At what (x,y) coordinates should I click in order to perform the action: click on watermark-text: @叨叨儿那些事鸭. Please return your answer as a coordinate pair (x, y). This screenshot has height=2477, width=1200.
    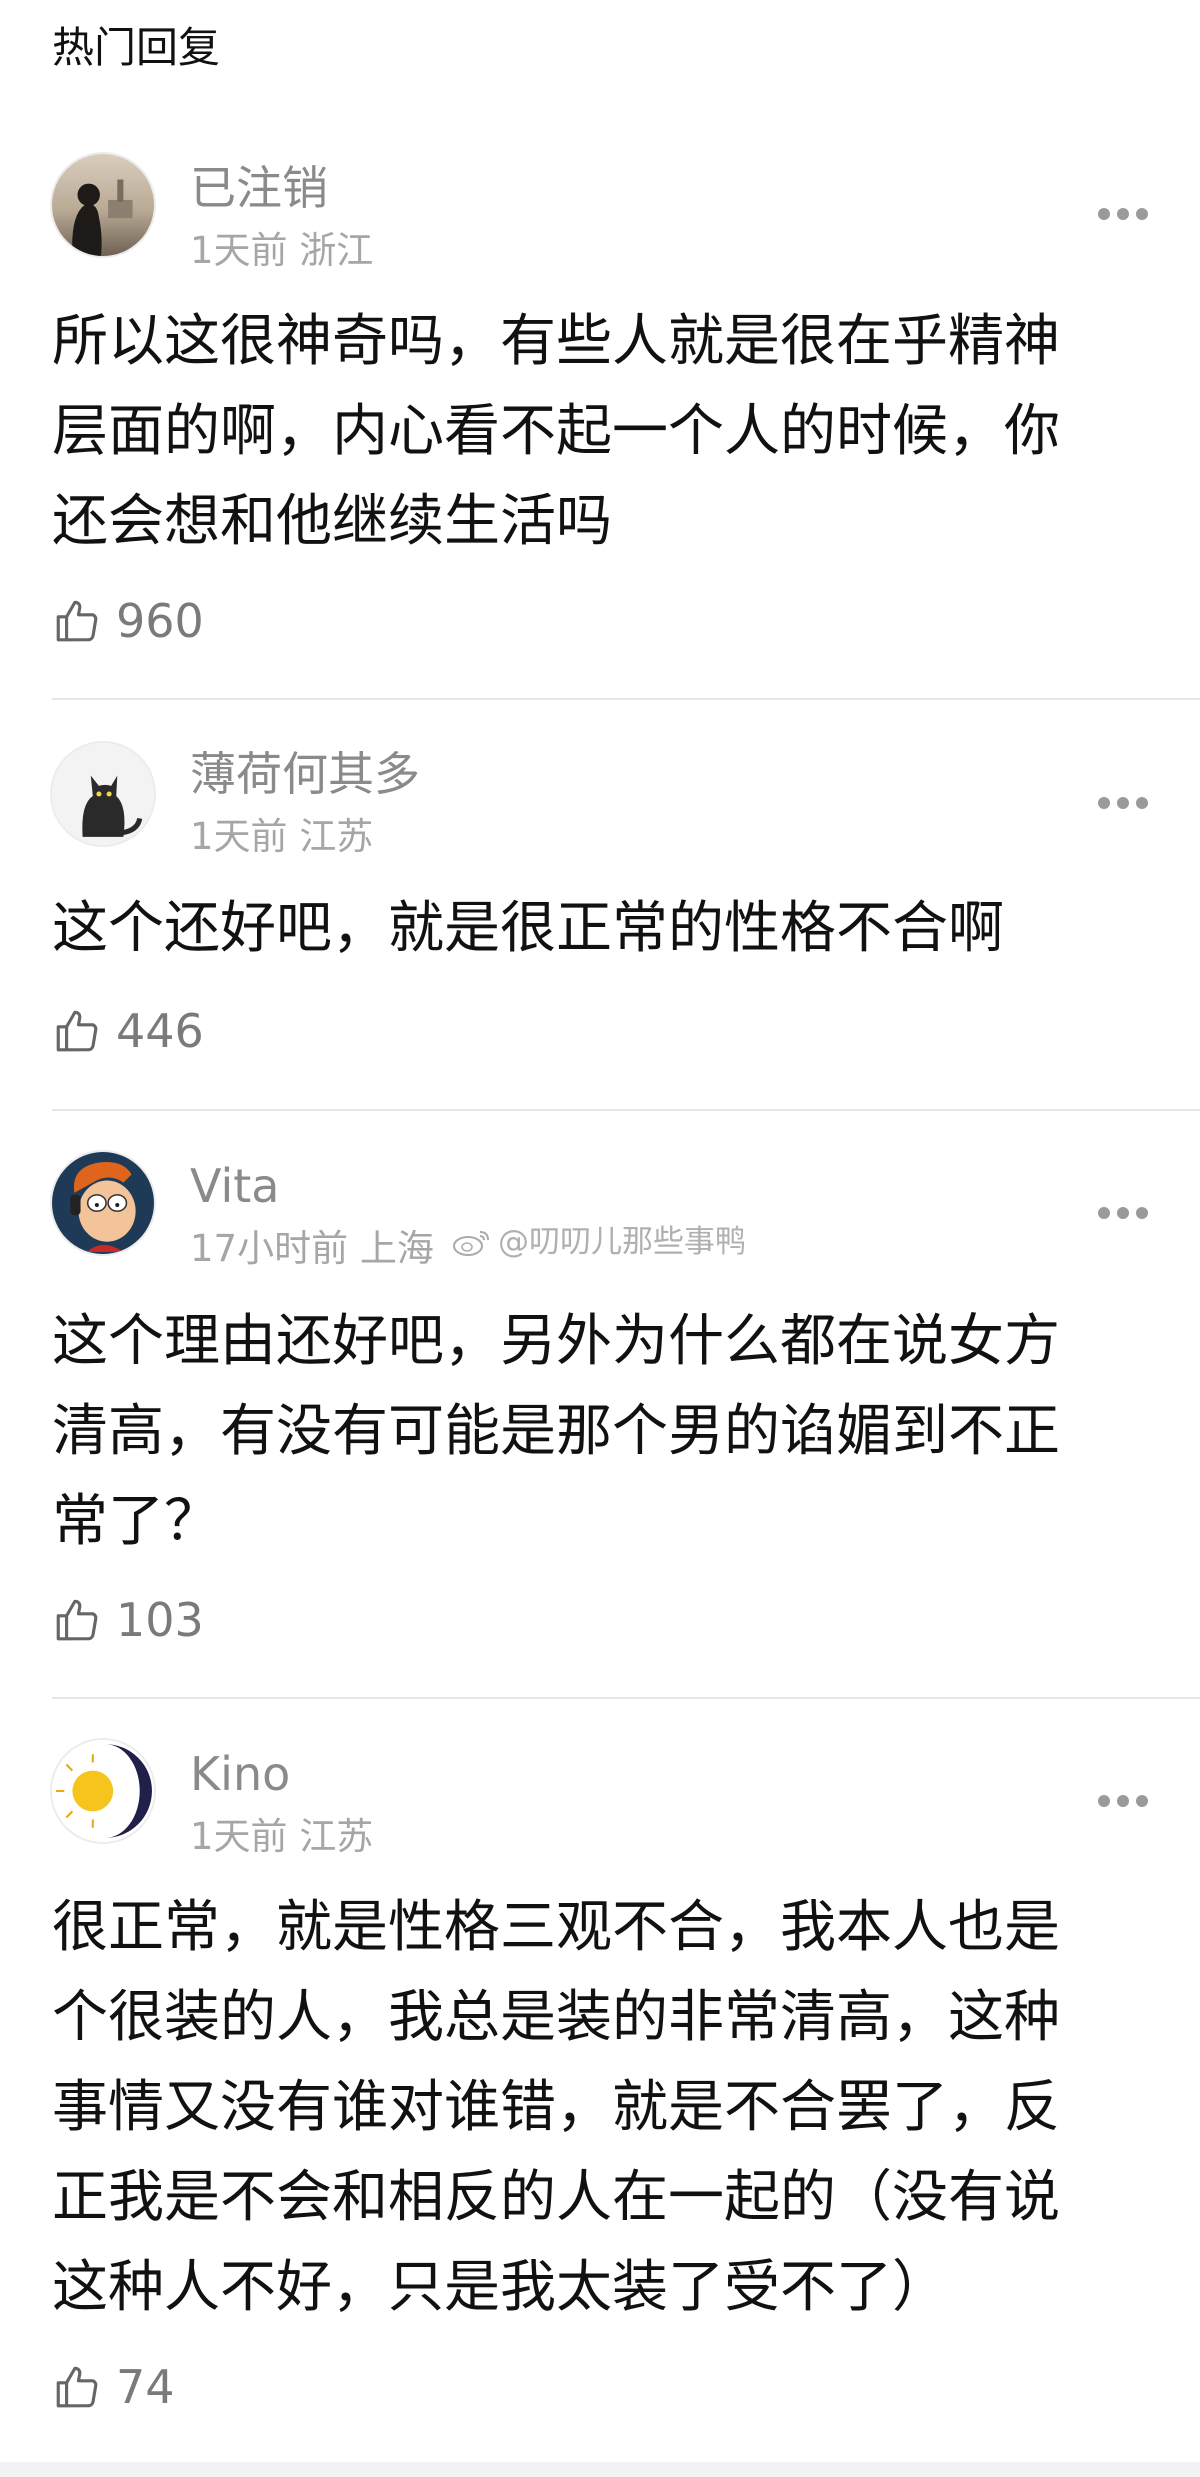
    Looking at the image, I should click on (622, 1242).